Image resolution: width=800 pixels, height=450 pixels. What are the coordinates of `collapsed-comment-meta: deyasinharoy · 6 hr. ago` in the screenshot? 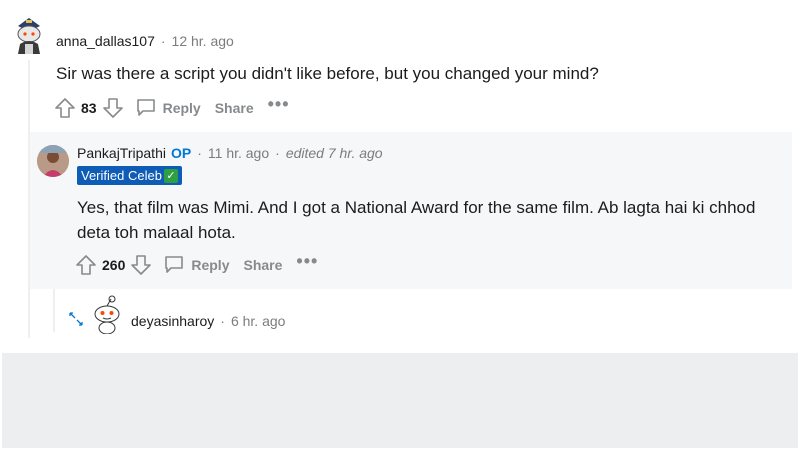 It's located at (208, 321).